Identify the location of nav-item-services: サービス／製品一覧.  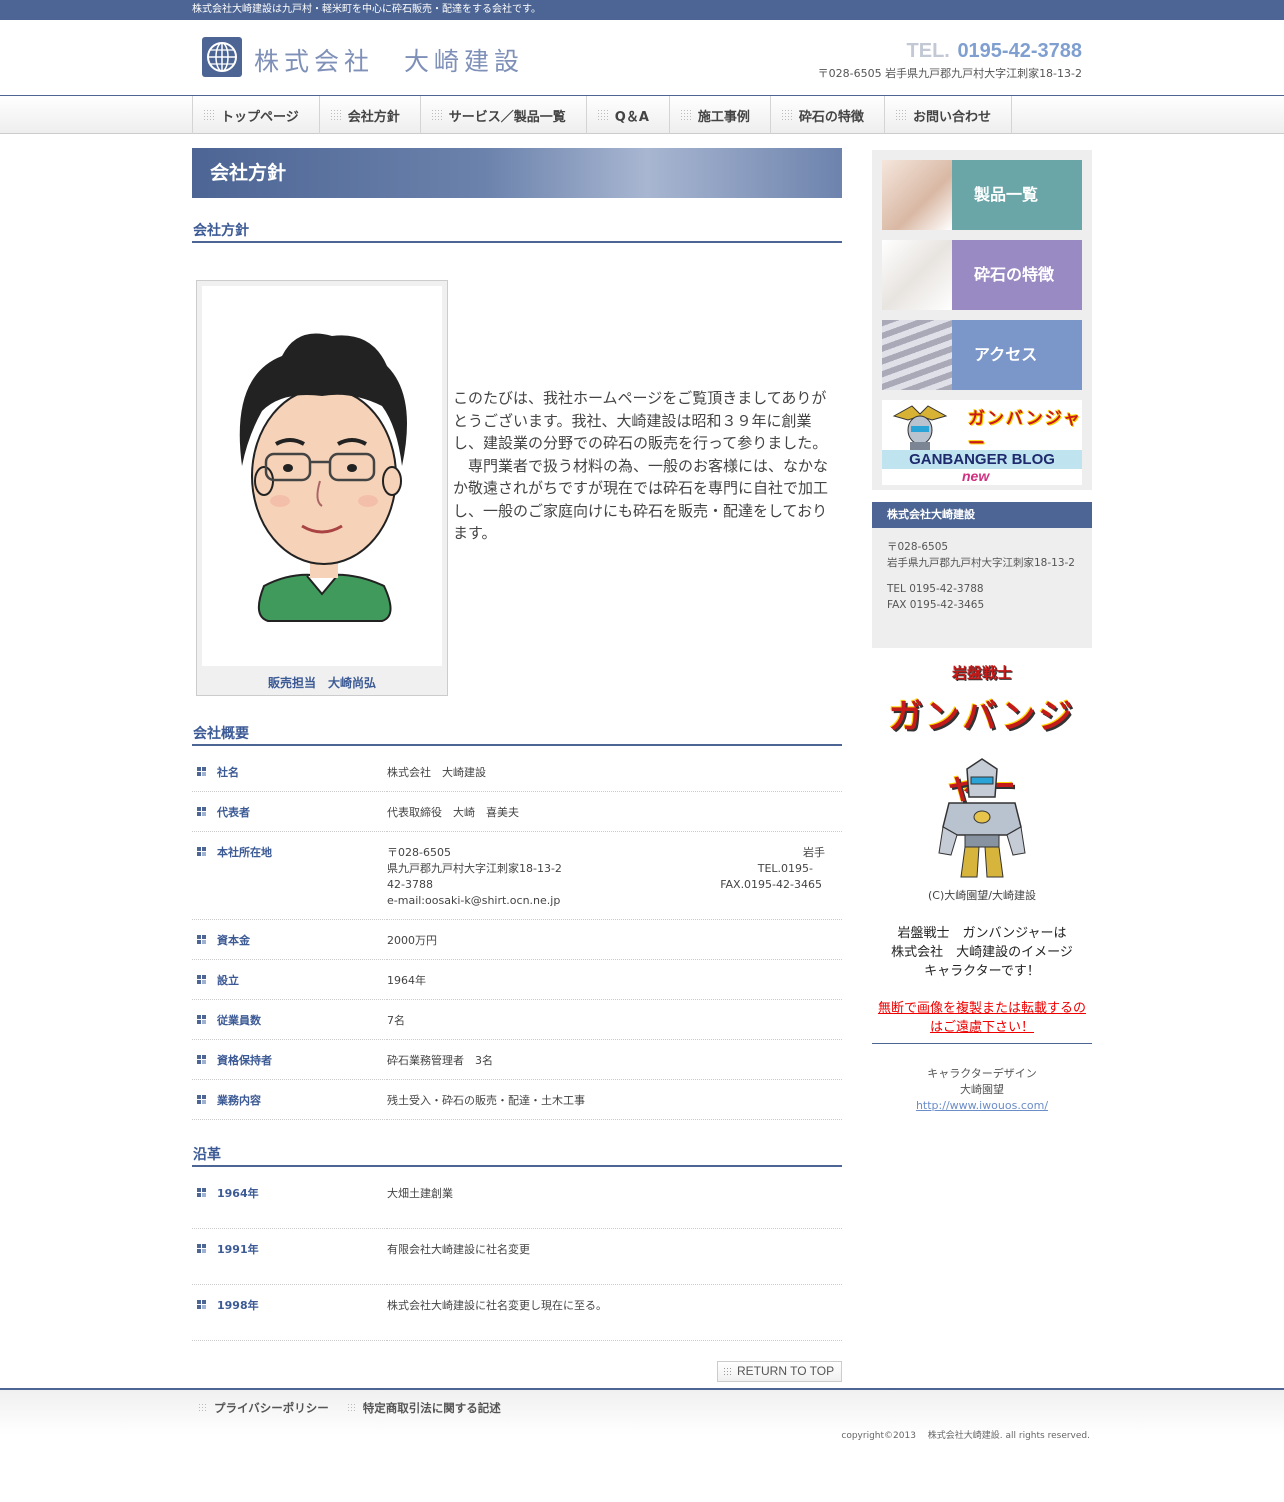
(504, 115).